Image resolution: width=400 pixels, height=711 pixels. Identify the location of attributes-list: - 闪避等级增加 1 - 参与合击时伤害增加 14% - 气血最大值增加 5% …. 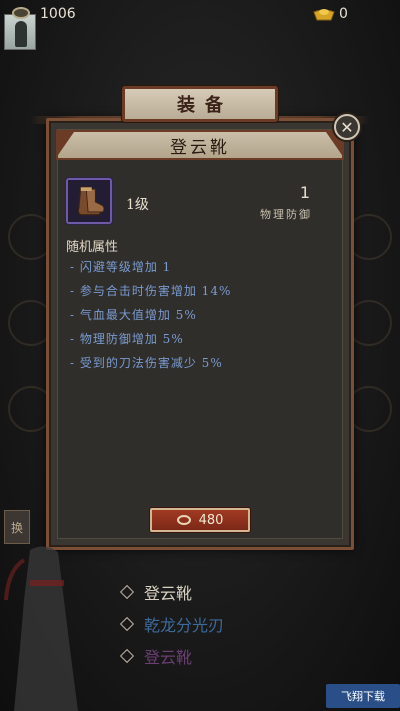
(150, 318).